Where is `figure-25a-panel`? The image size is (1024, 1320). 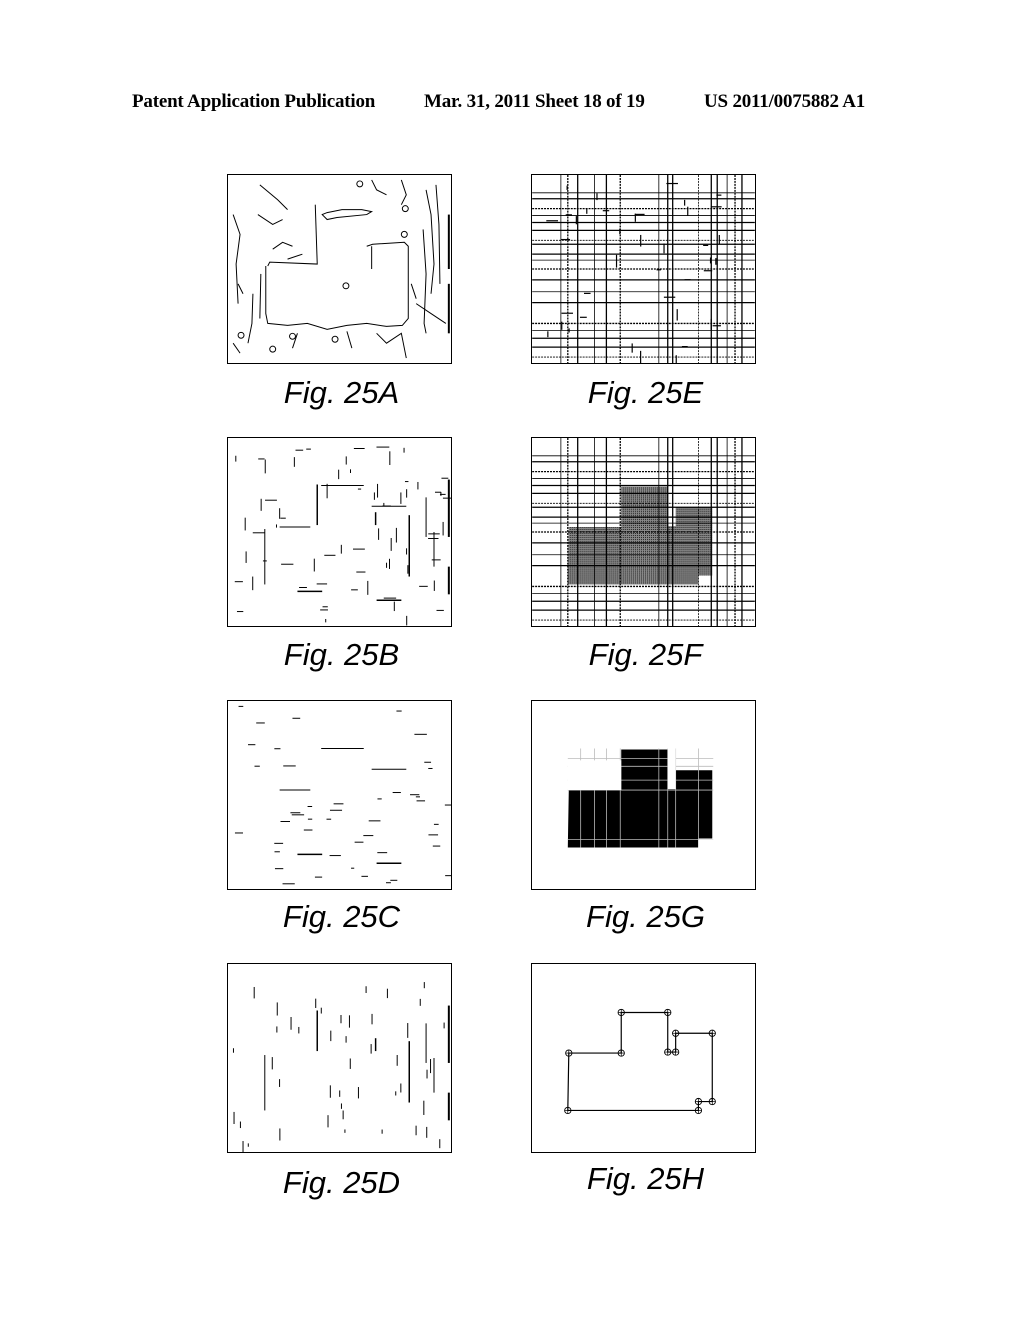 figure-25a-panel is located at coordinates (339, 269).